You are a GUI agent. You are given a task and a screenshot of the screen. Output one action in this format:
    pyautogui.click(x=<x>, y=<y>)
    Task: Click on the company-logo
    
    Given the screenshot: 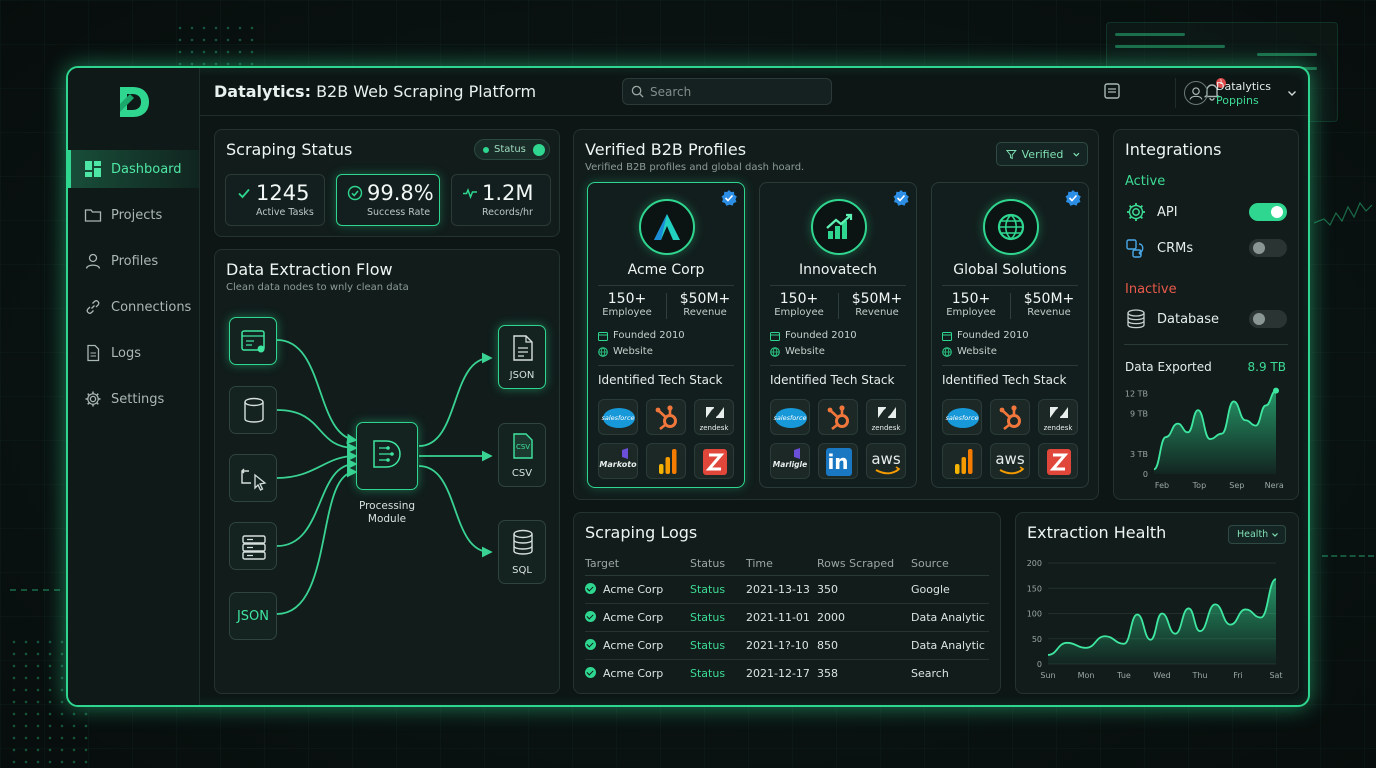 What is the action you would take?
    pyautogui.click(x=1011, y=227)
    